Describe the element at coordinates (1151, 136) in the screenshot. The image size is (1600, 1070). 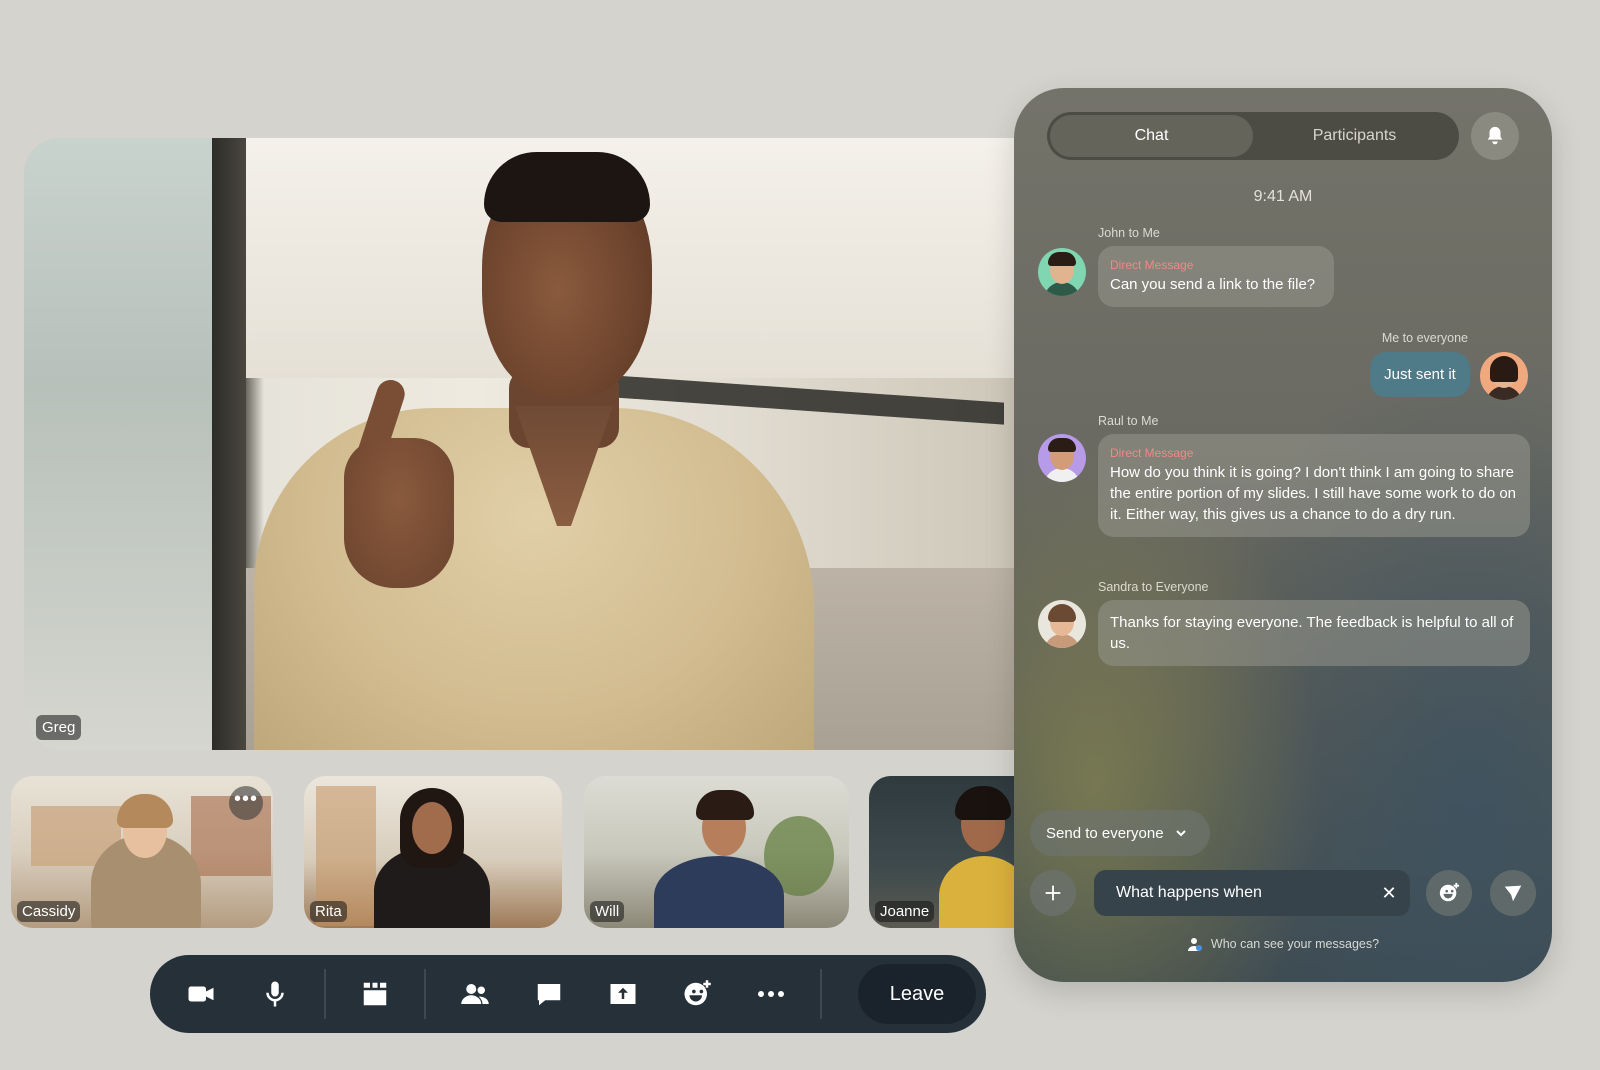
I see `tab-chat: Chat` at that location.